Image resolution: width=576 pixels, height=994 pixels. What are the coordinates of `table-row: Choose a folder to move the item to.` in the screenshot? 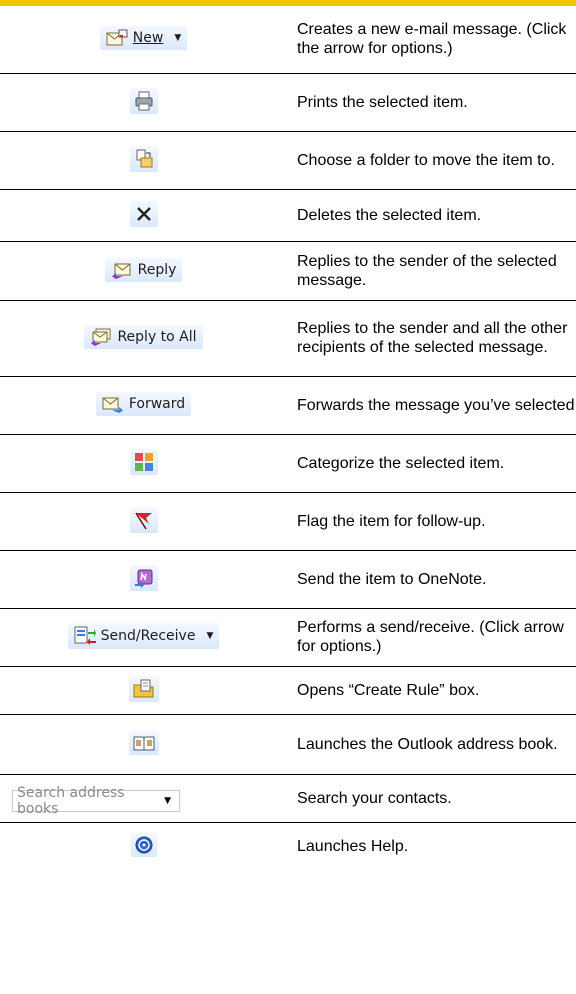 It's located at (288, 160).